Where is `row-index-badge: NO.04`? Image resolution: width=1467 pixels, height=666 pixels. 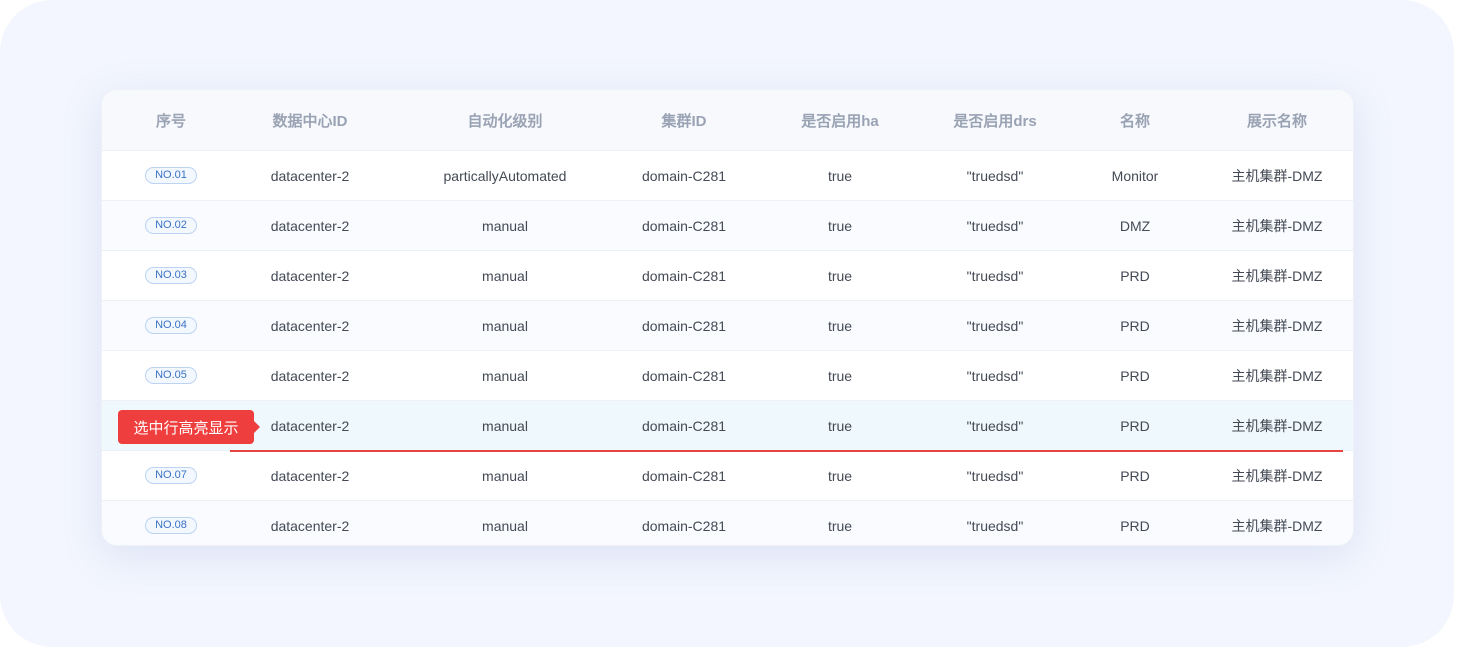
row-index-badge: NO.04 is located at coordinates (171, 325).